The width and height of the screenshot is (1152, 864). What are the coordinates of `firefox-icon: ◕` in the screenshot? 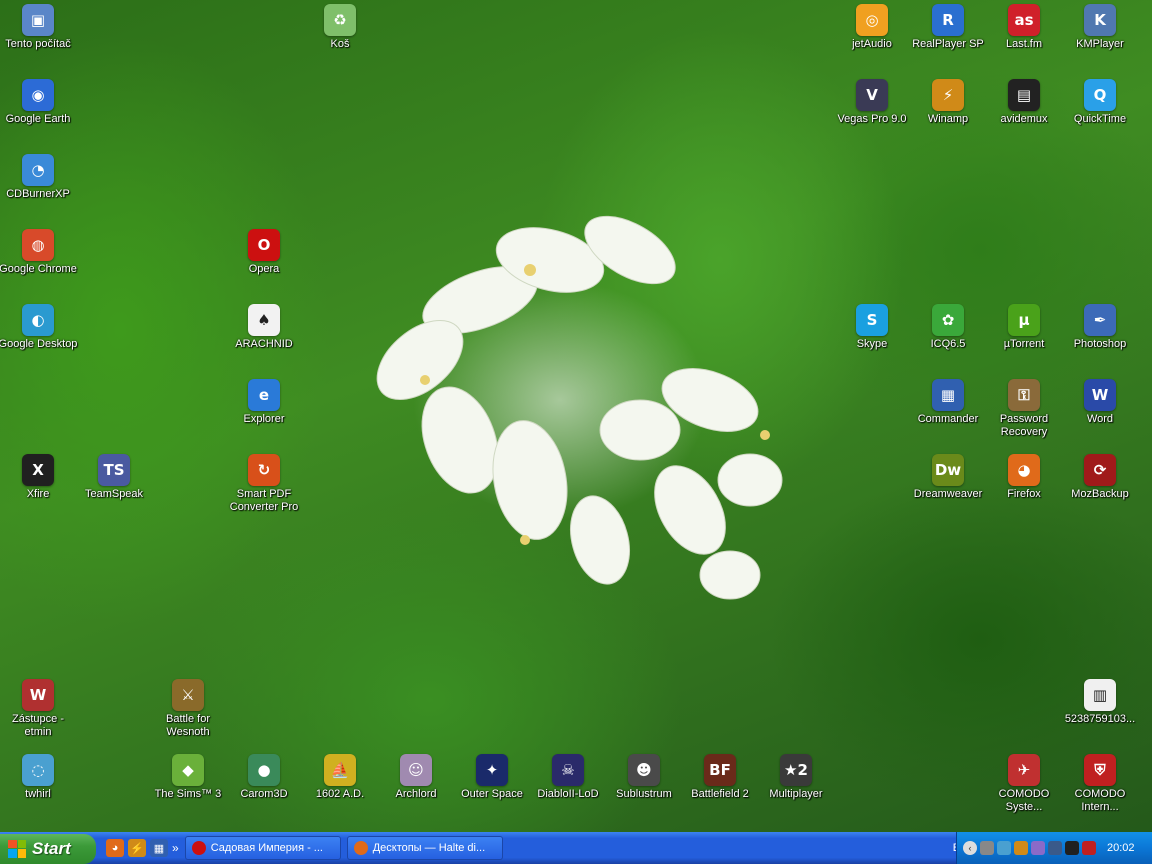 It's located at (115, 848).